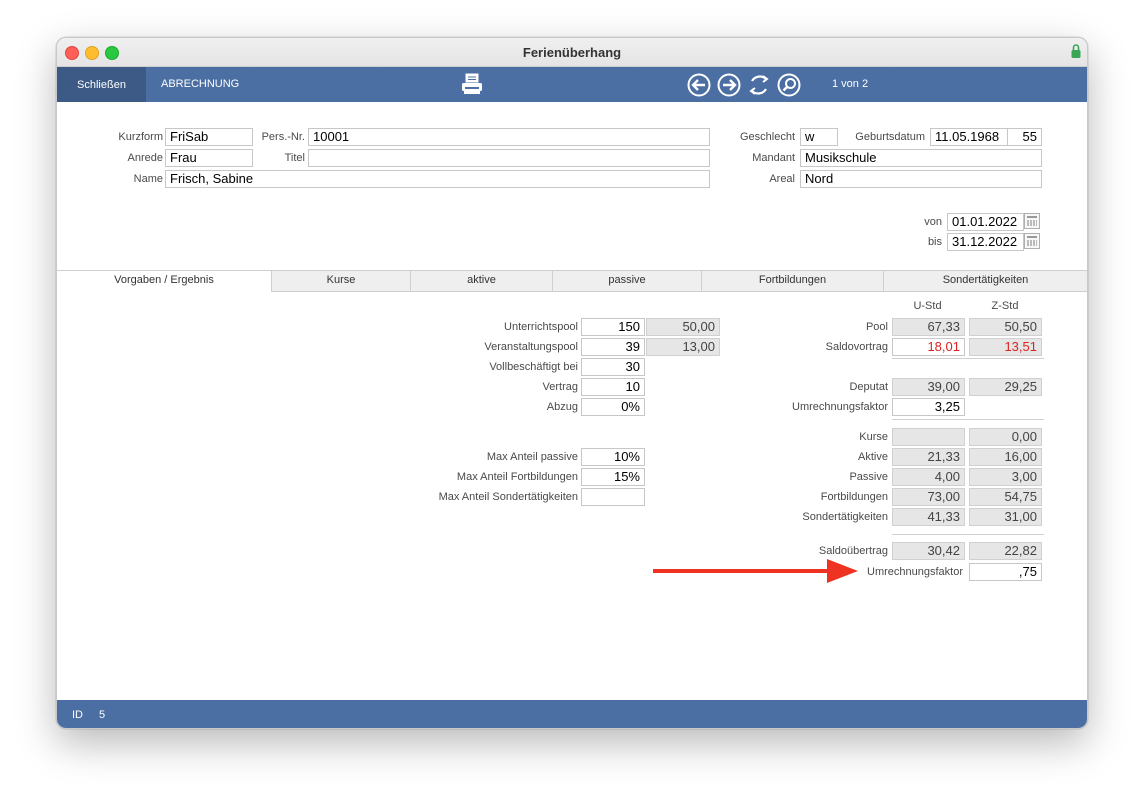 This screenshot has width=1142, height=802. I want to click on tab-kurse: Kurse, so click(341, 281).